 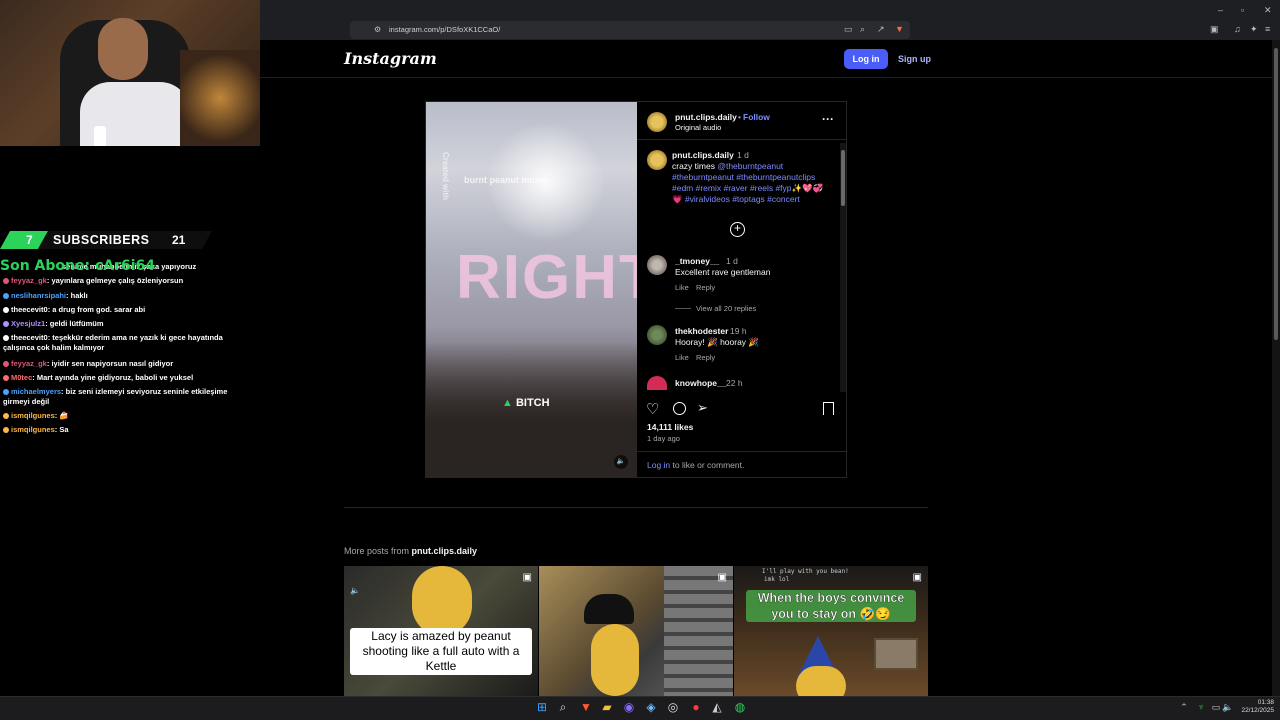 I want to click on likes-count: 14,111 likes, so click(x=670, y=427).